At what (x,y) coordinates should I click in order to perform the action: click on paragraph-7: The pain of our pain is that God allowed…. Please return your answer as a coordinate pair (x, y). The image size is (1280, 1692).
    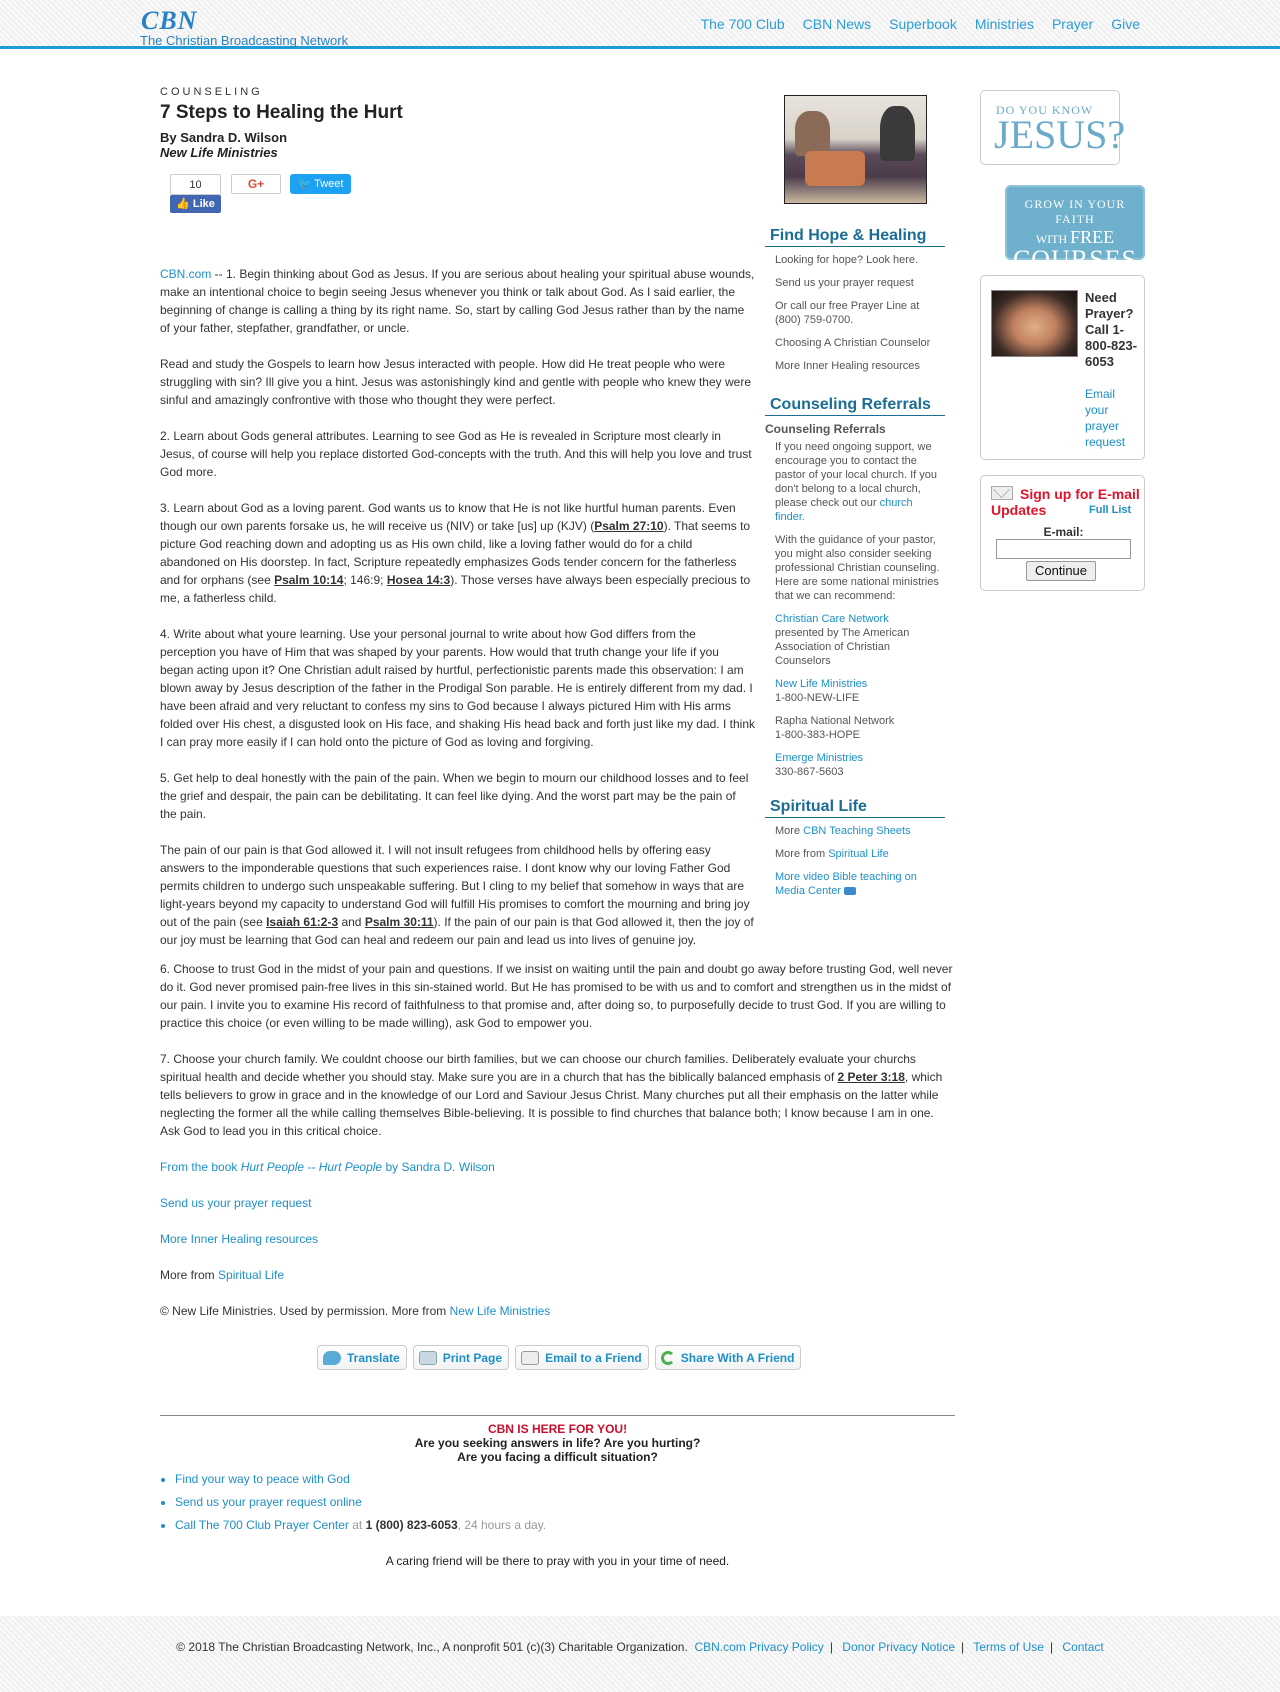
    Looking at the image, I should click on (457, 895).